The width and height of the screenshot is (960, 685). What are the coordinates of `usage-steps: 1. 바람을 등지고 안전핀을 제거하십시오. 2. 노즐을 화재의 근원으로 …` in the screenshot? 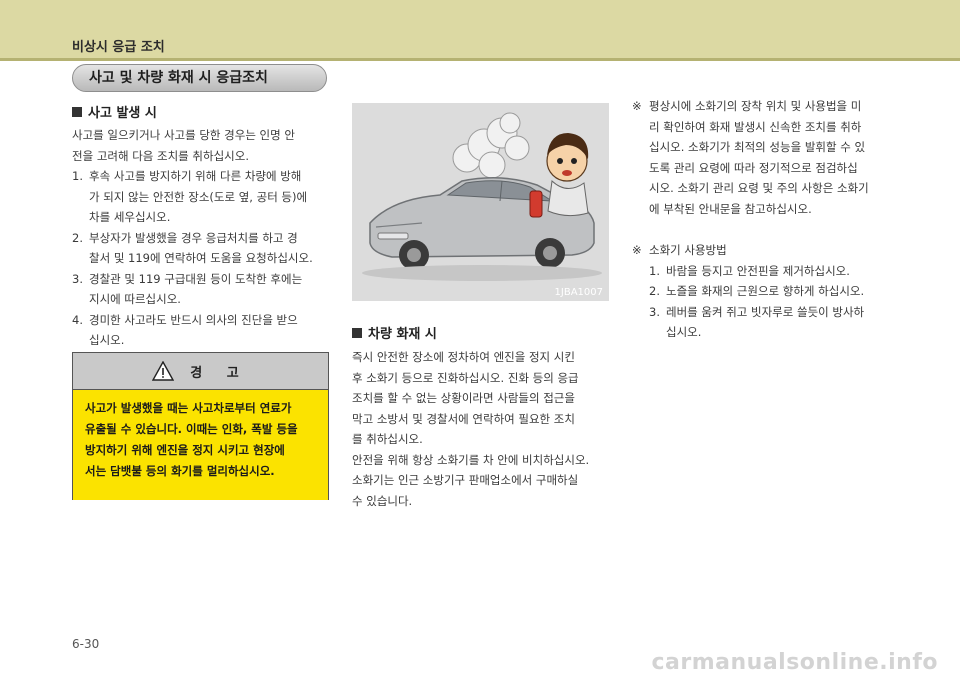 It's located at (775, 302).